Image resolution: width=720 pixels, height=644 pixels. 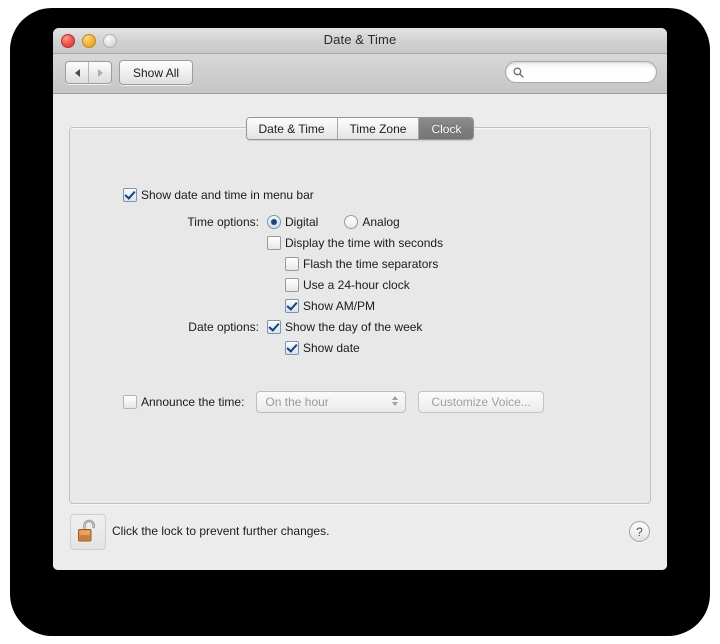 What do you see at coordinates (364, 243) in the screenshot?
I see `checkbox-label: Display the time with seconds` at bounding box center [364, 243].